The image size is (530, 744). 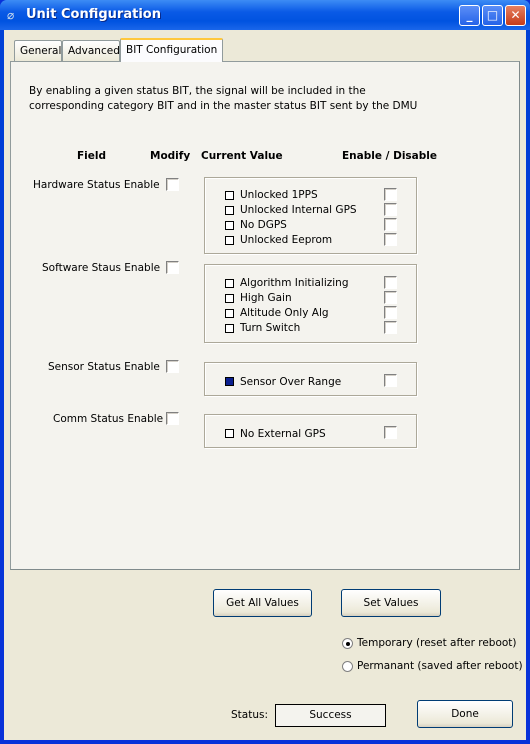 I want to click on maximize-button: □, so click(x=492, y=15).